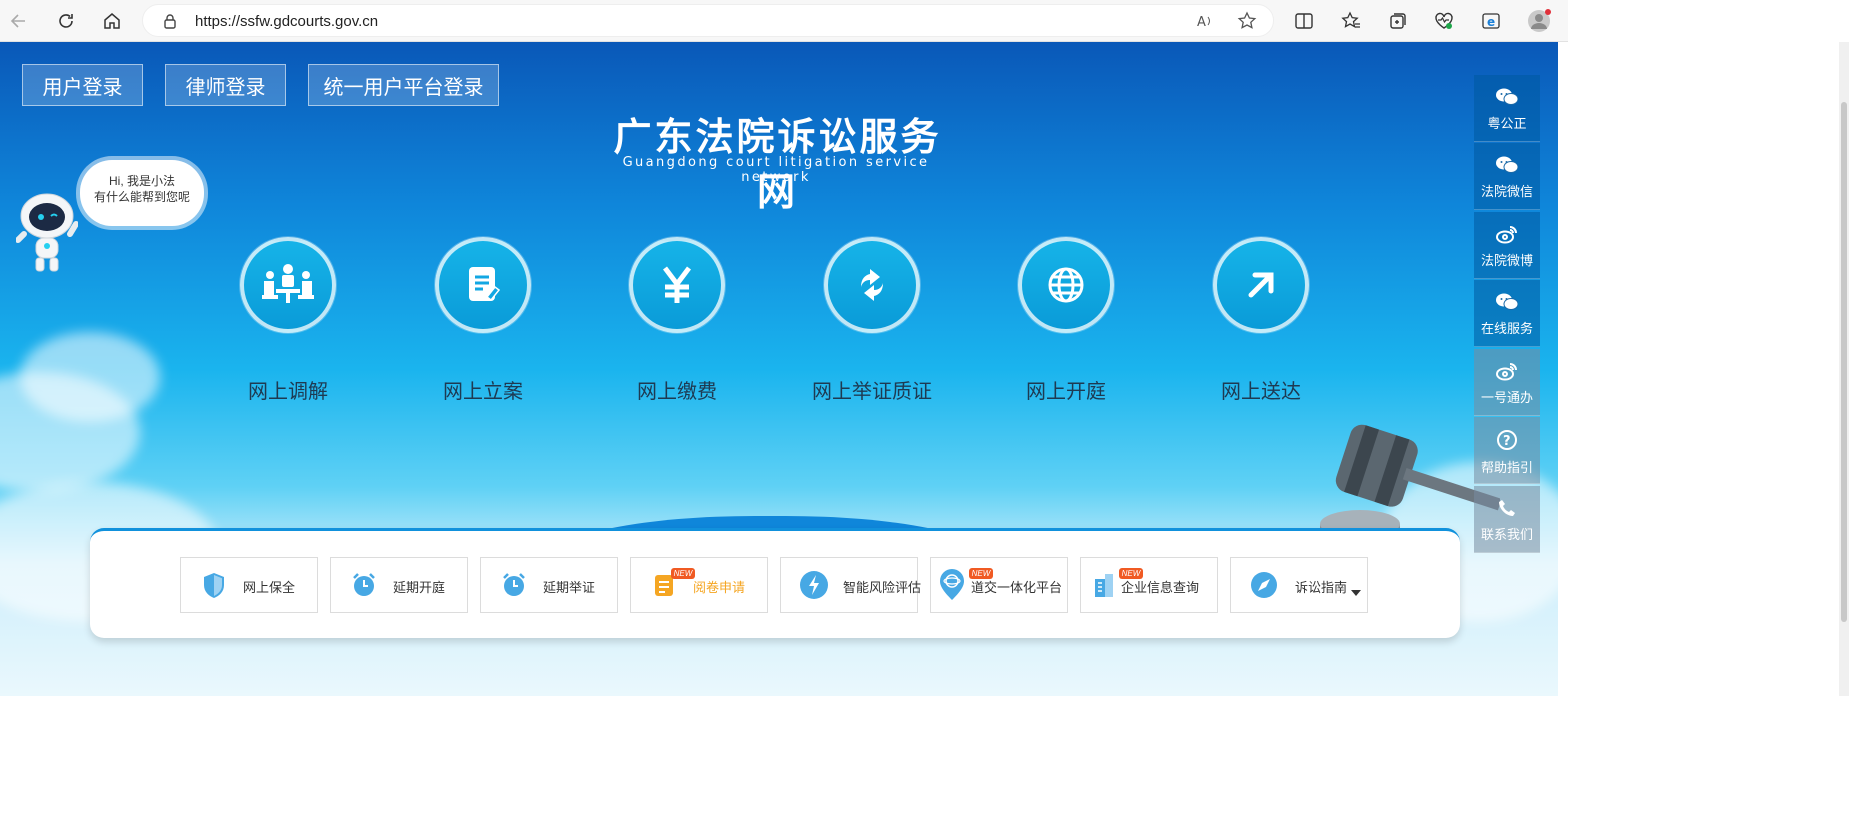  What do you see at coordinates (1104, 585) in the screenshot?
I see `building-icon` at bounding box center [1104, 585].